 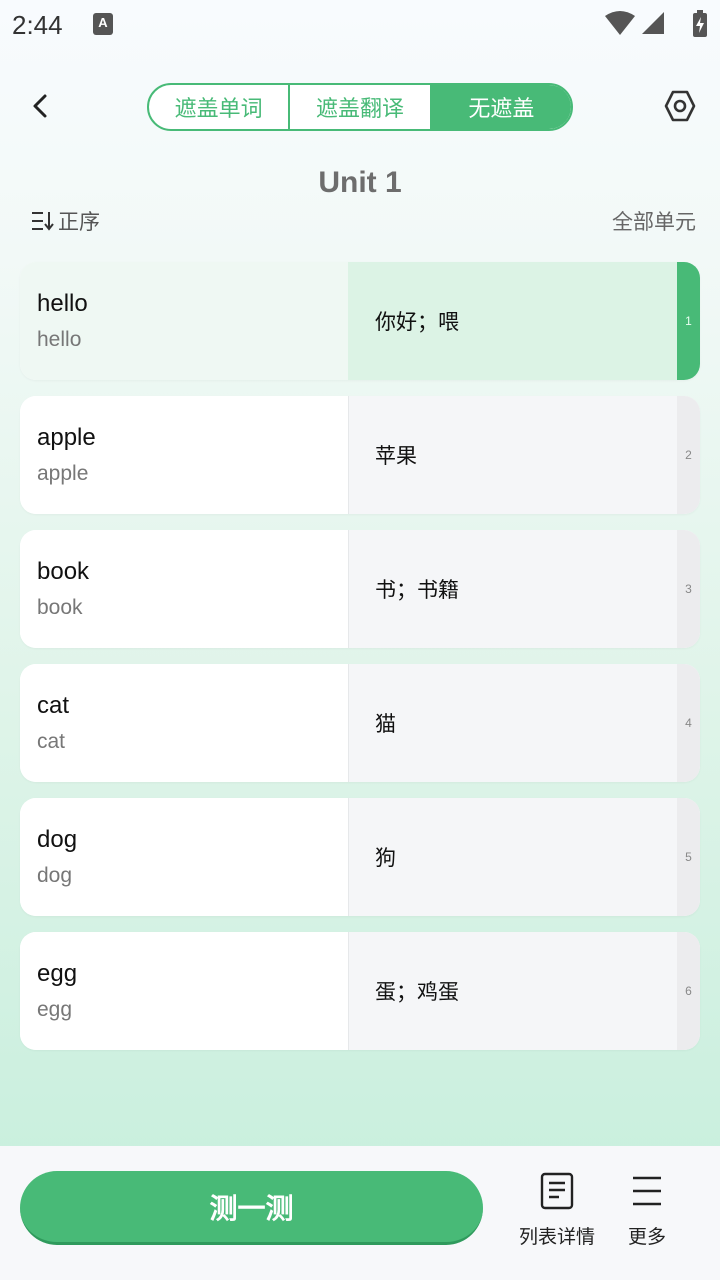 What do you see at coordinates (57, 973) in the screenshot?
I see `word-text: egg` at bounding box center [57, 973].